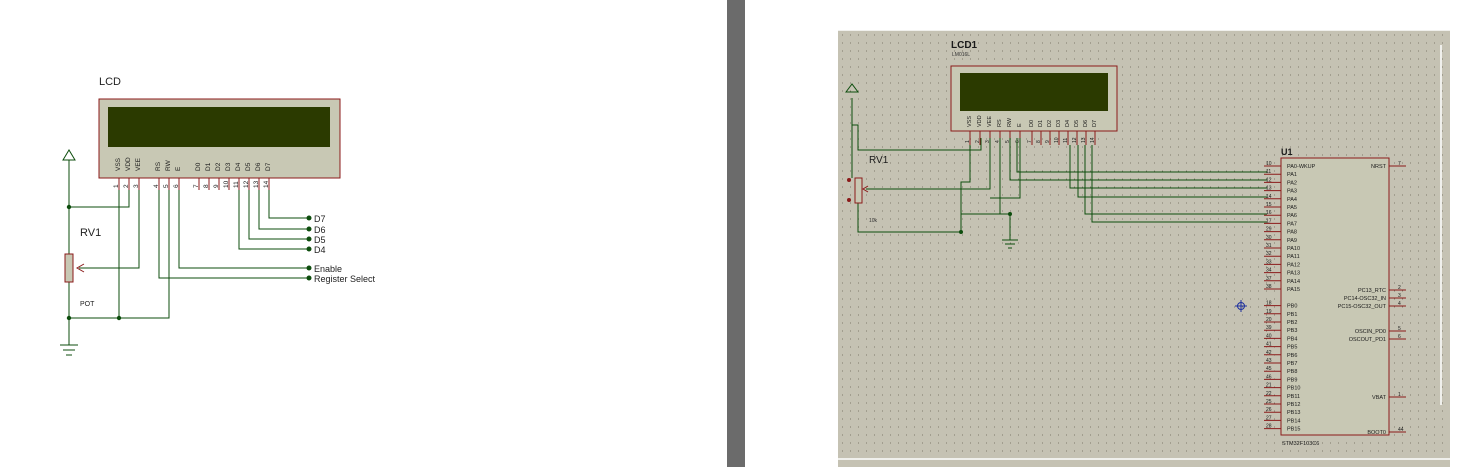 Image resolution: width=1480 pixels, height=467 pixels. Describe the element at coordinates (1292, 224) in the screenshot. I see `mcu-pin-name: PA7` at that location.